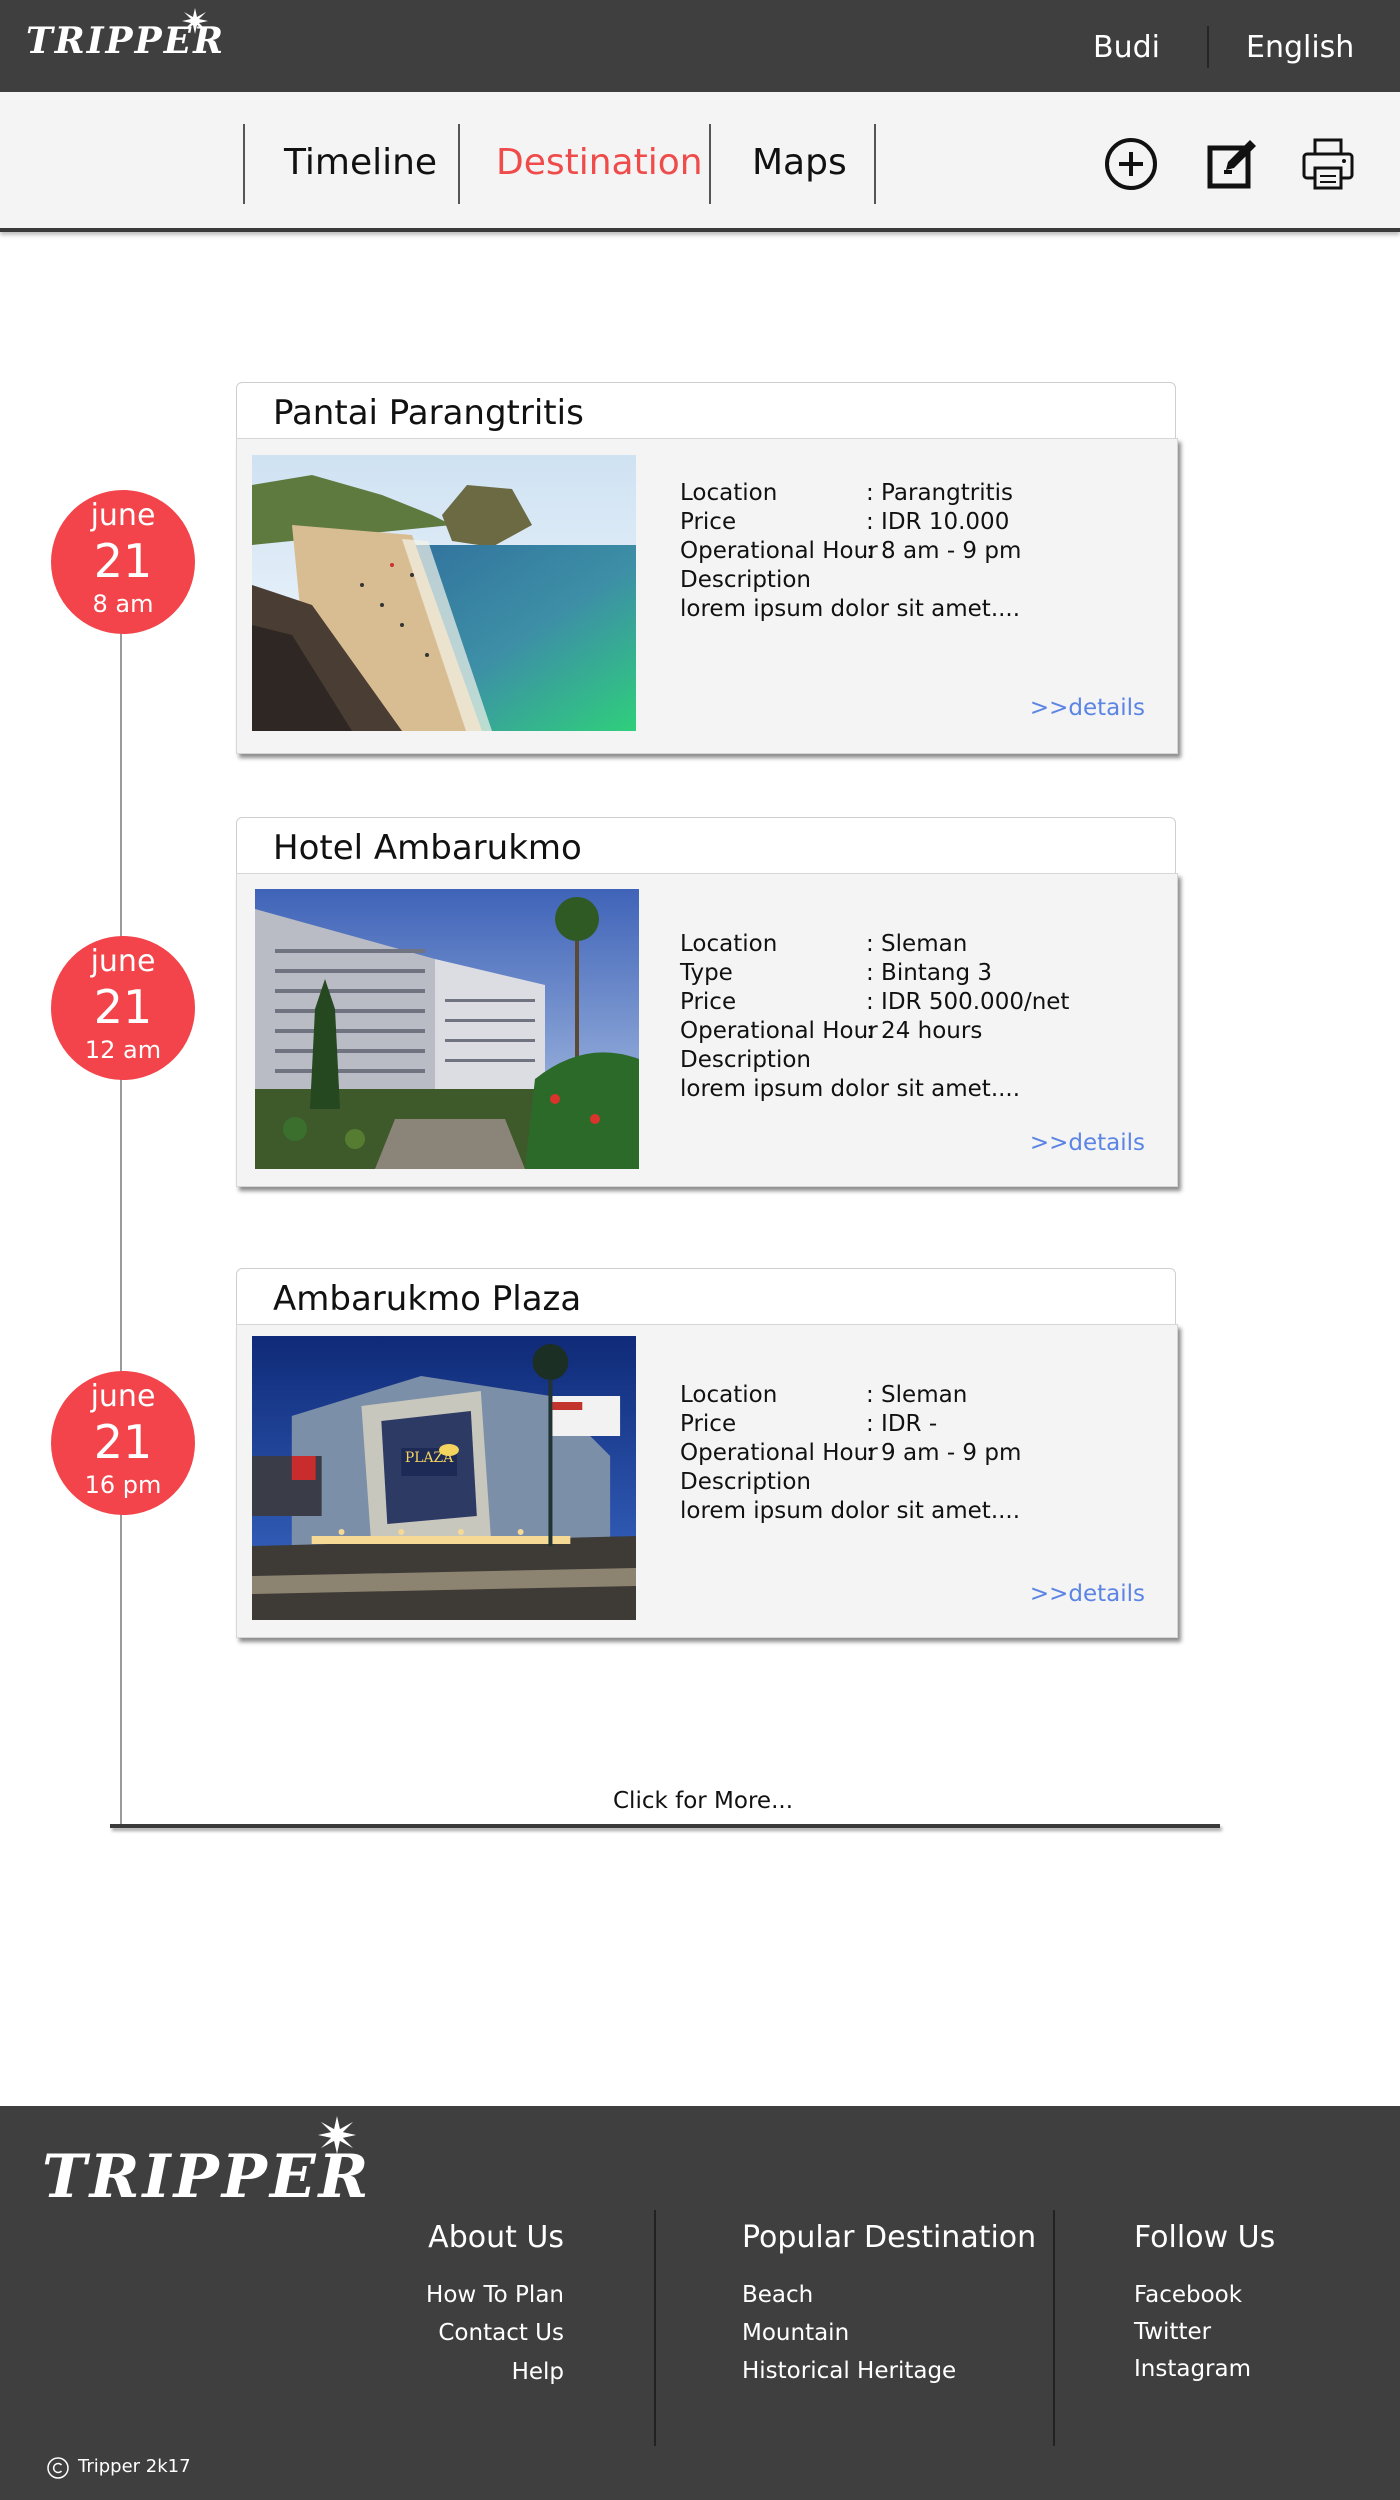 The image size is (1400, 2500). Describe the element at coordinates (706, 973) in the screenshot. I see `info-label: Type` at that location.